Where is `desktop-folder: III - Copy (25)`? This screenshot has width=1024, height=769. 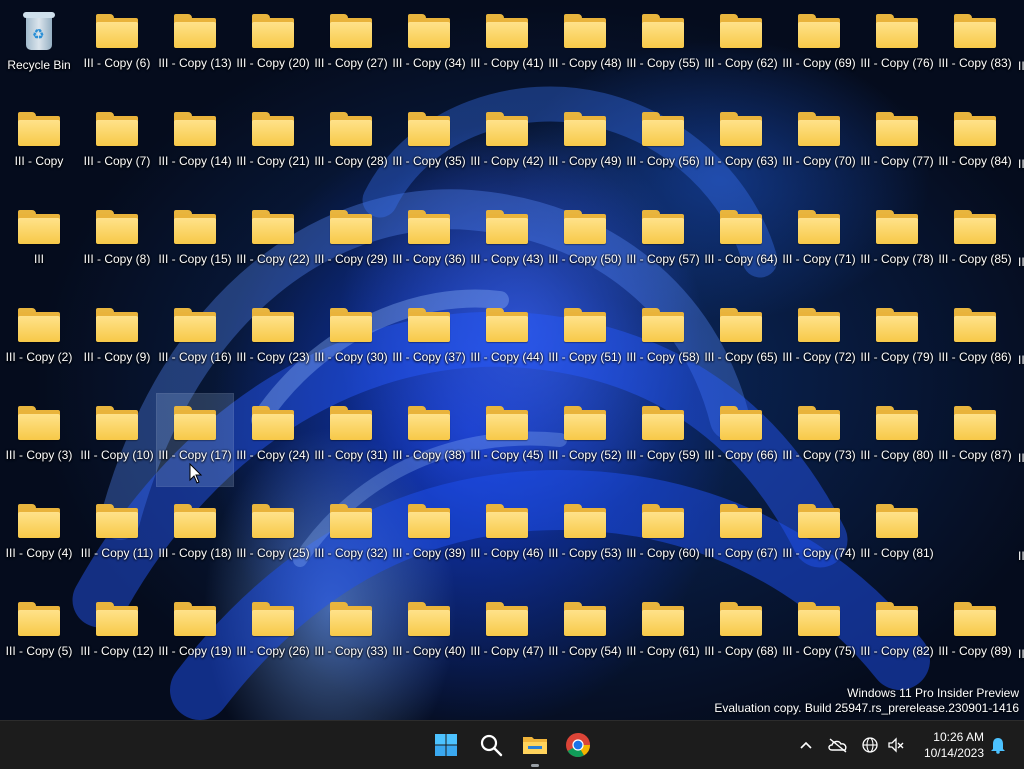 desktop-folder: III - Copy (25) is located at coordinates (273, 538).